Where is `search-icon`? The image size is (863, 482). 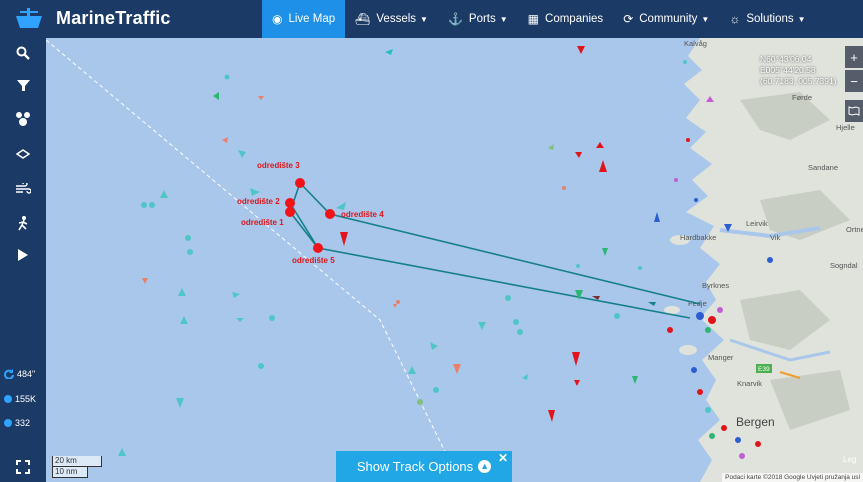
search-icon is located at coordinates (23, 53).